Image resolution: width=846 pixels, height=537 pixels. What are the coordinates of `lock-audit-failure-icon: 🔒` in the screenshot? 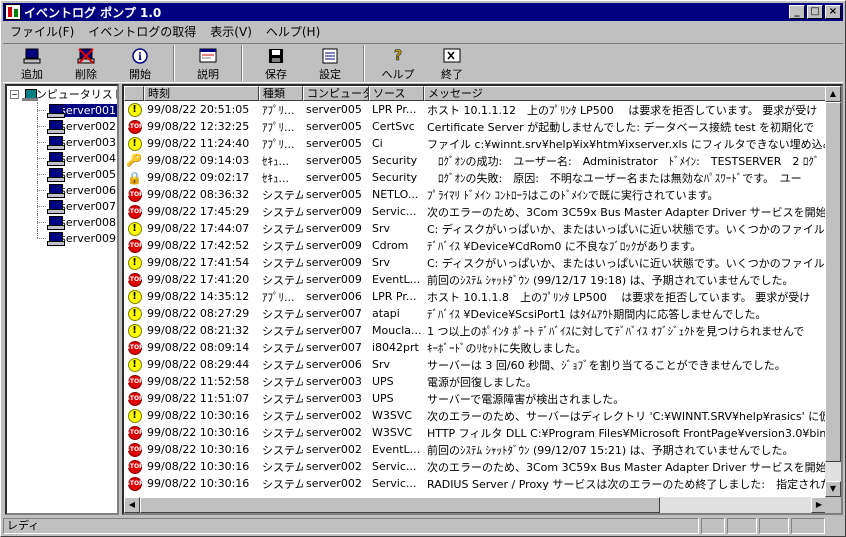 It's located at (134, 177).